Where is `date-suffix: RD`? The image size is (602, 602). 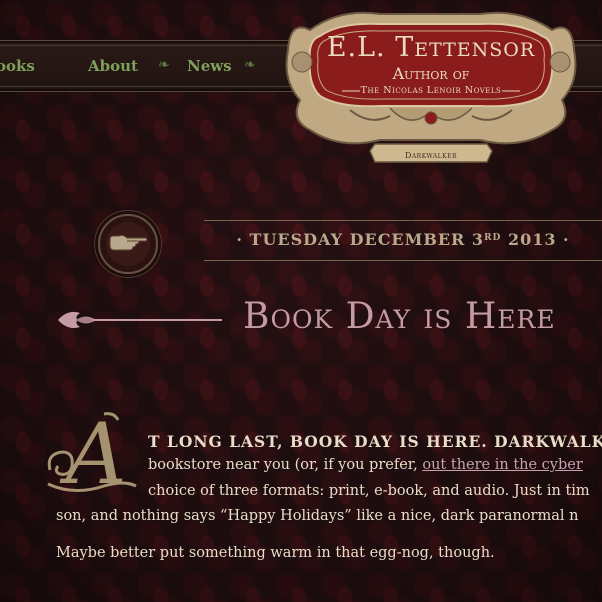
date-suffix: RD is located at coordinates (493, 238).